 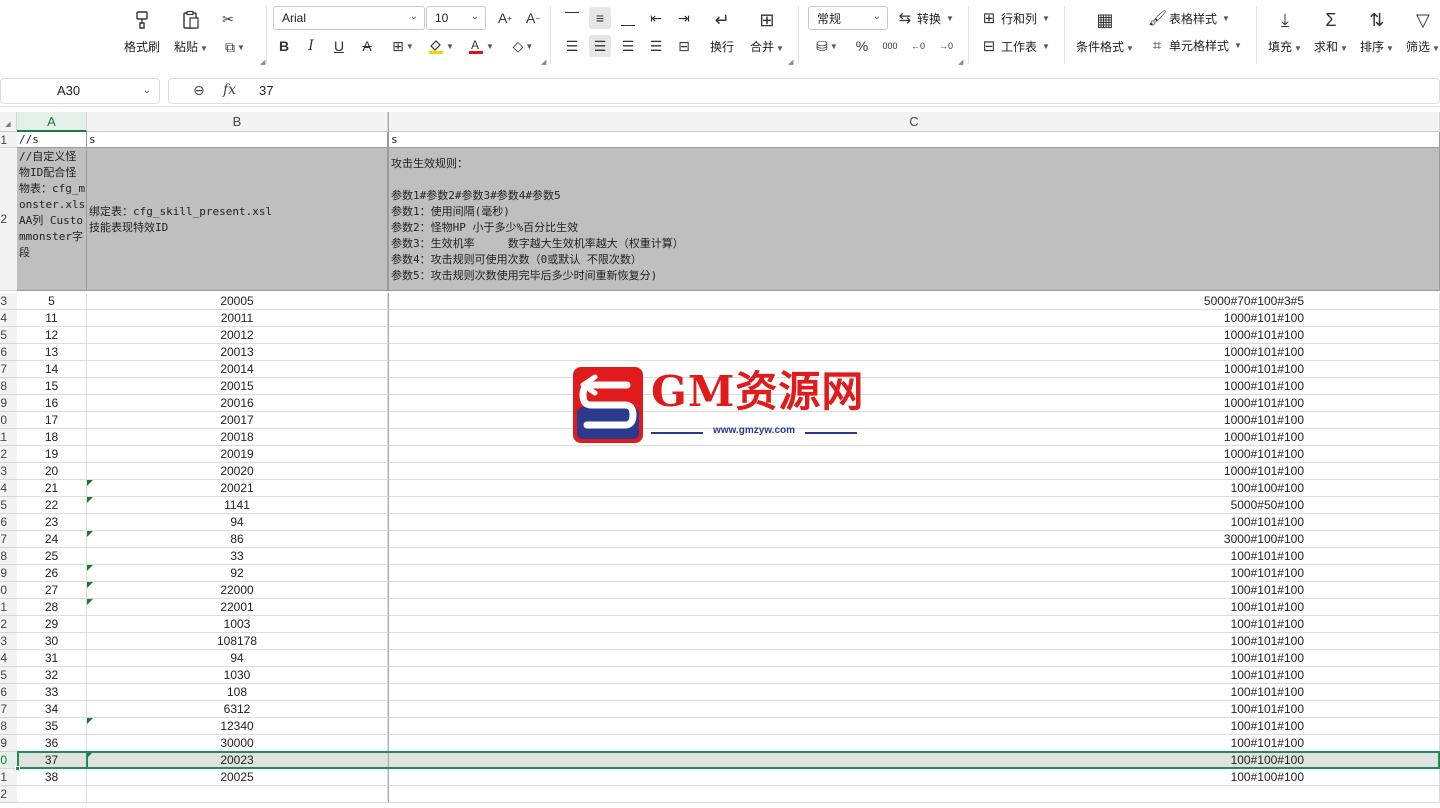 I want to click on cell-b: 22001, so click(x=237, y=607).